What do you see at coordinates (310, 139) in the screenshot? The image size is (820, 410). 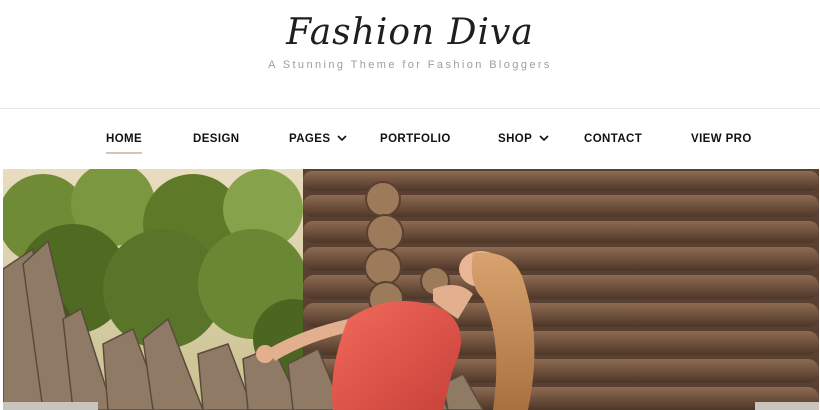 I see `nav-item-label: PAGES` at bounding box center [310, 139].